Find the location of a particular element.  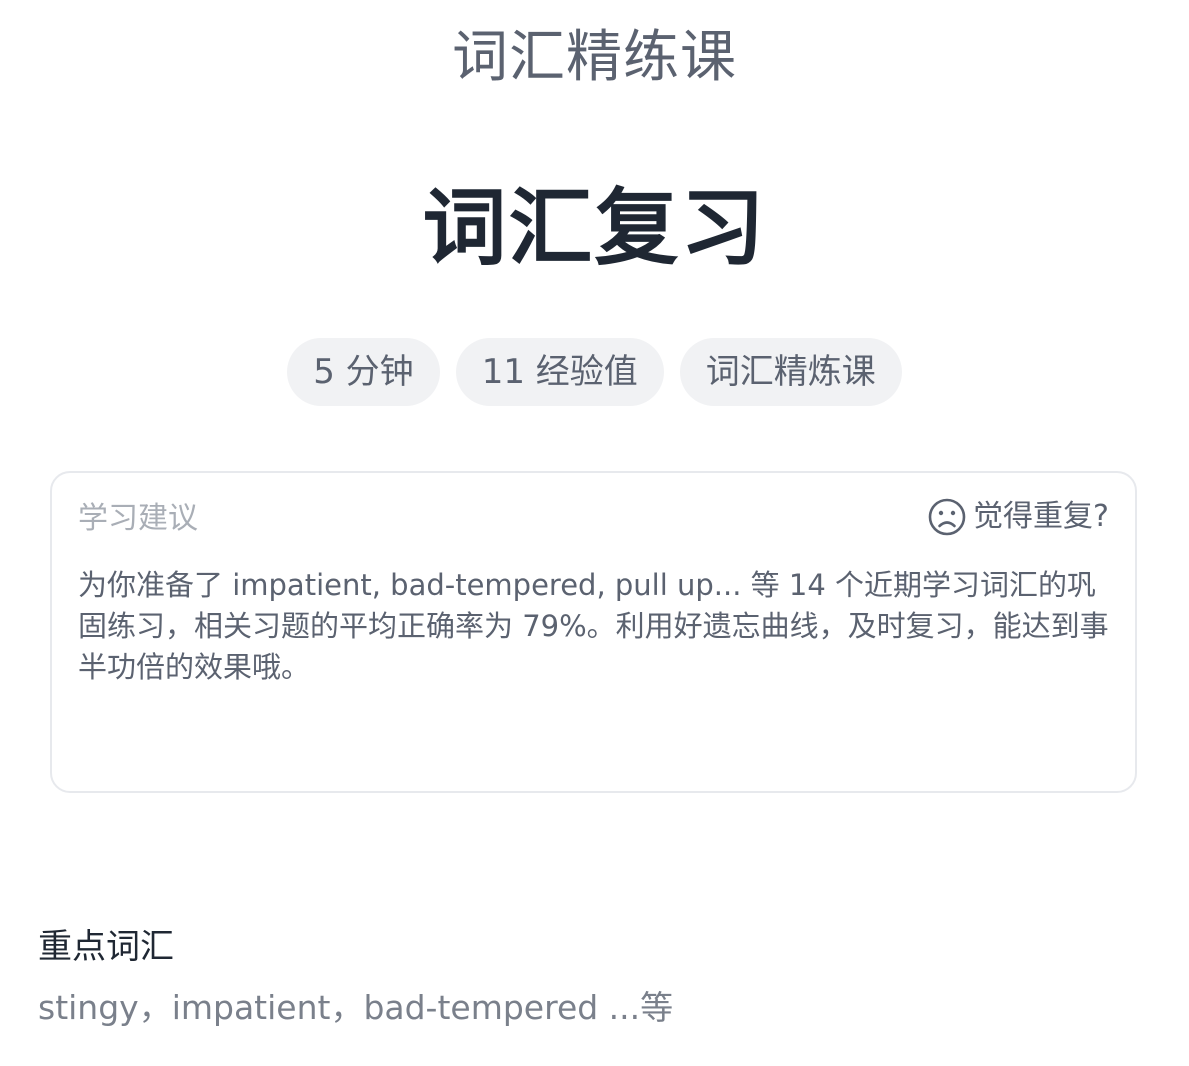

lesson-tags: 5 分钟 11 经验值 词汇精炼课 is located at coordinates (594, 372).